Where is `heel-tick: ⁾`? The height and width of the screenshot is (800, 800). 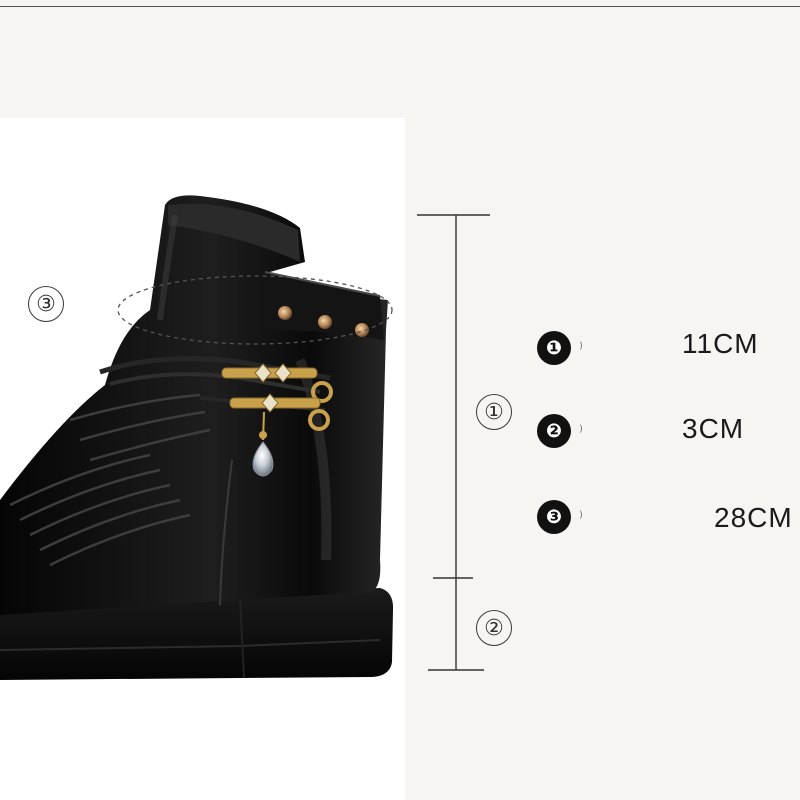
heel-tick: ⁾ is located at coordinates (581, 431).